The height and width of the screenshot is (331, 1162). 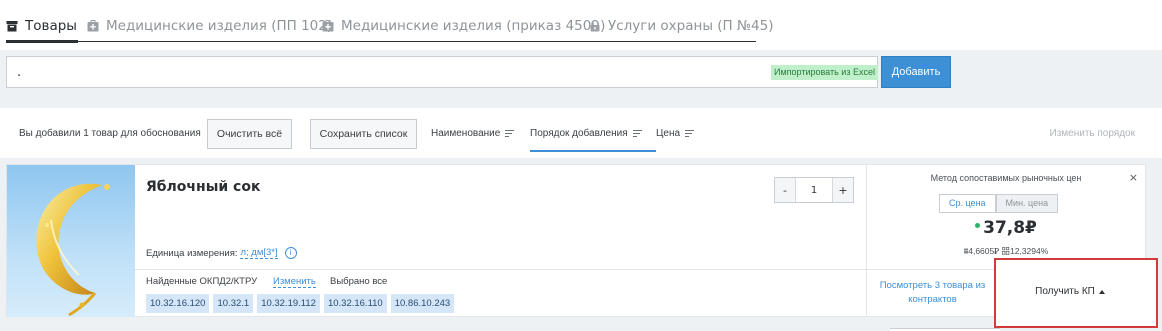 I want to click on change-order-link: Изменить порядок, so click(x=1093, y=133).